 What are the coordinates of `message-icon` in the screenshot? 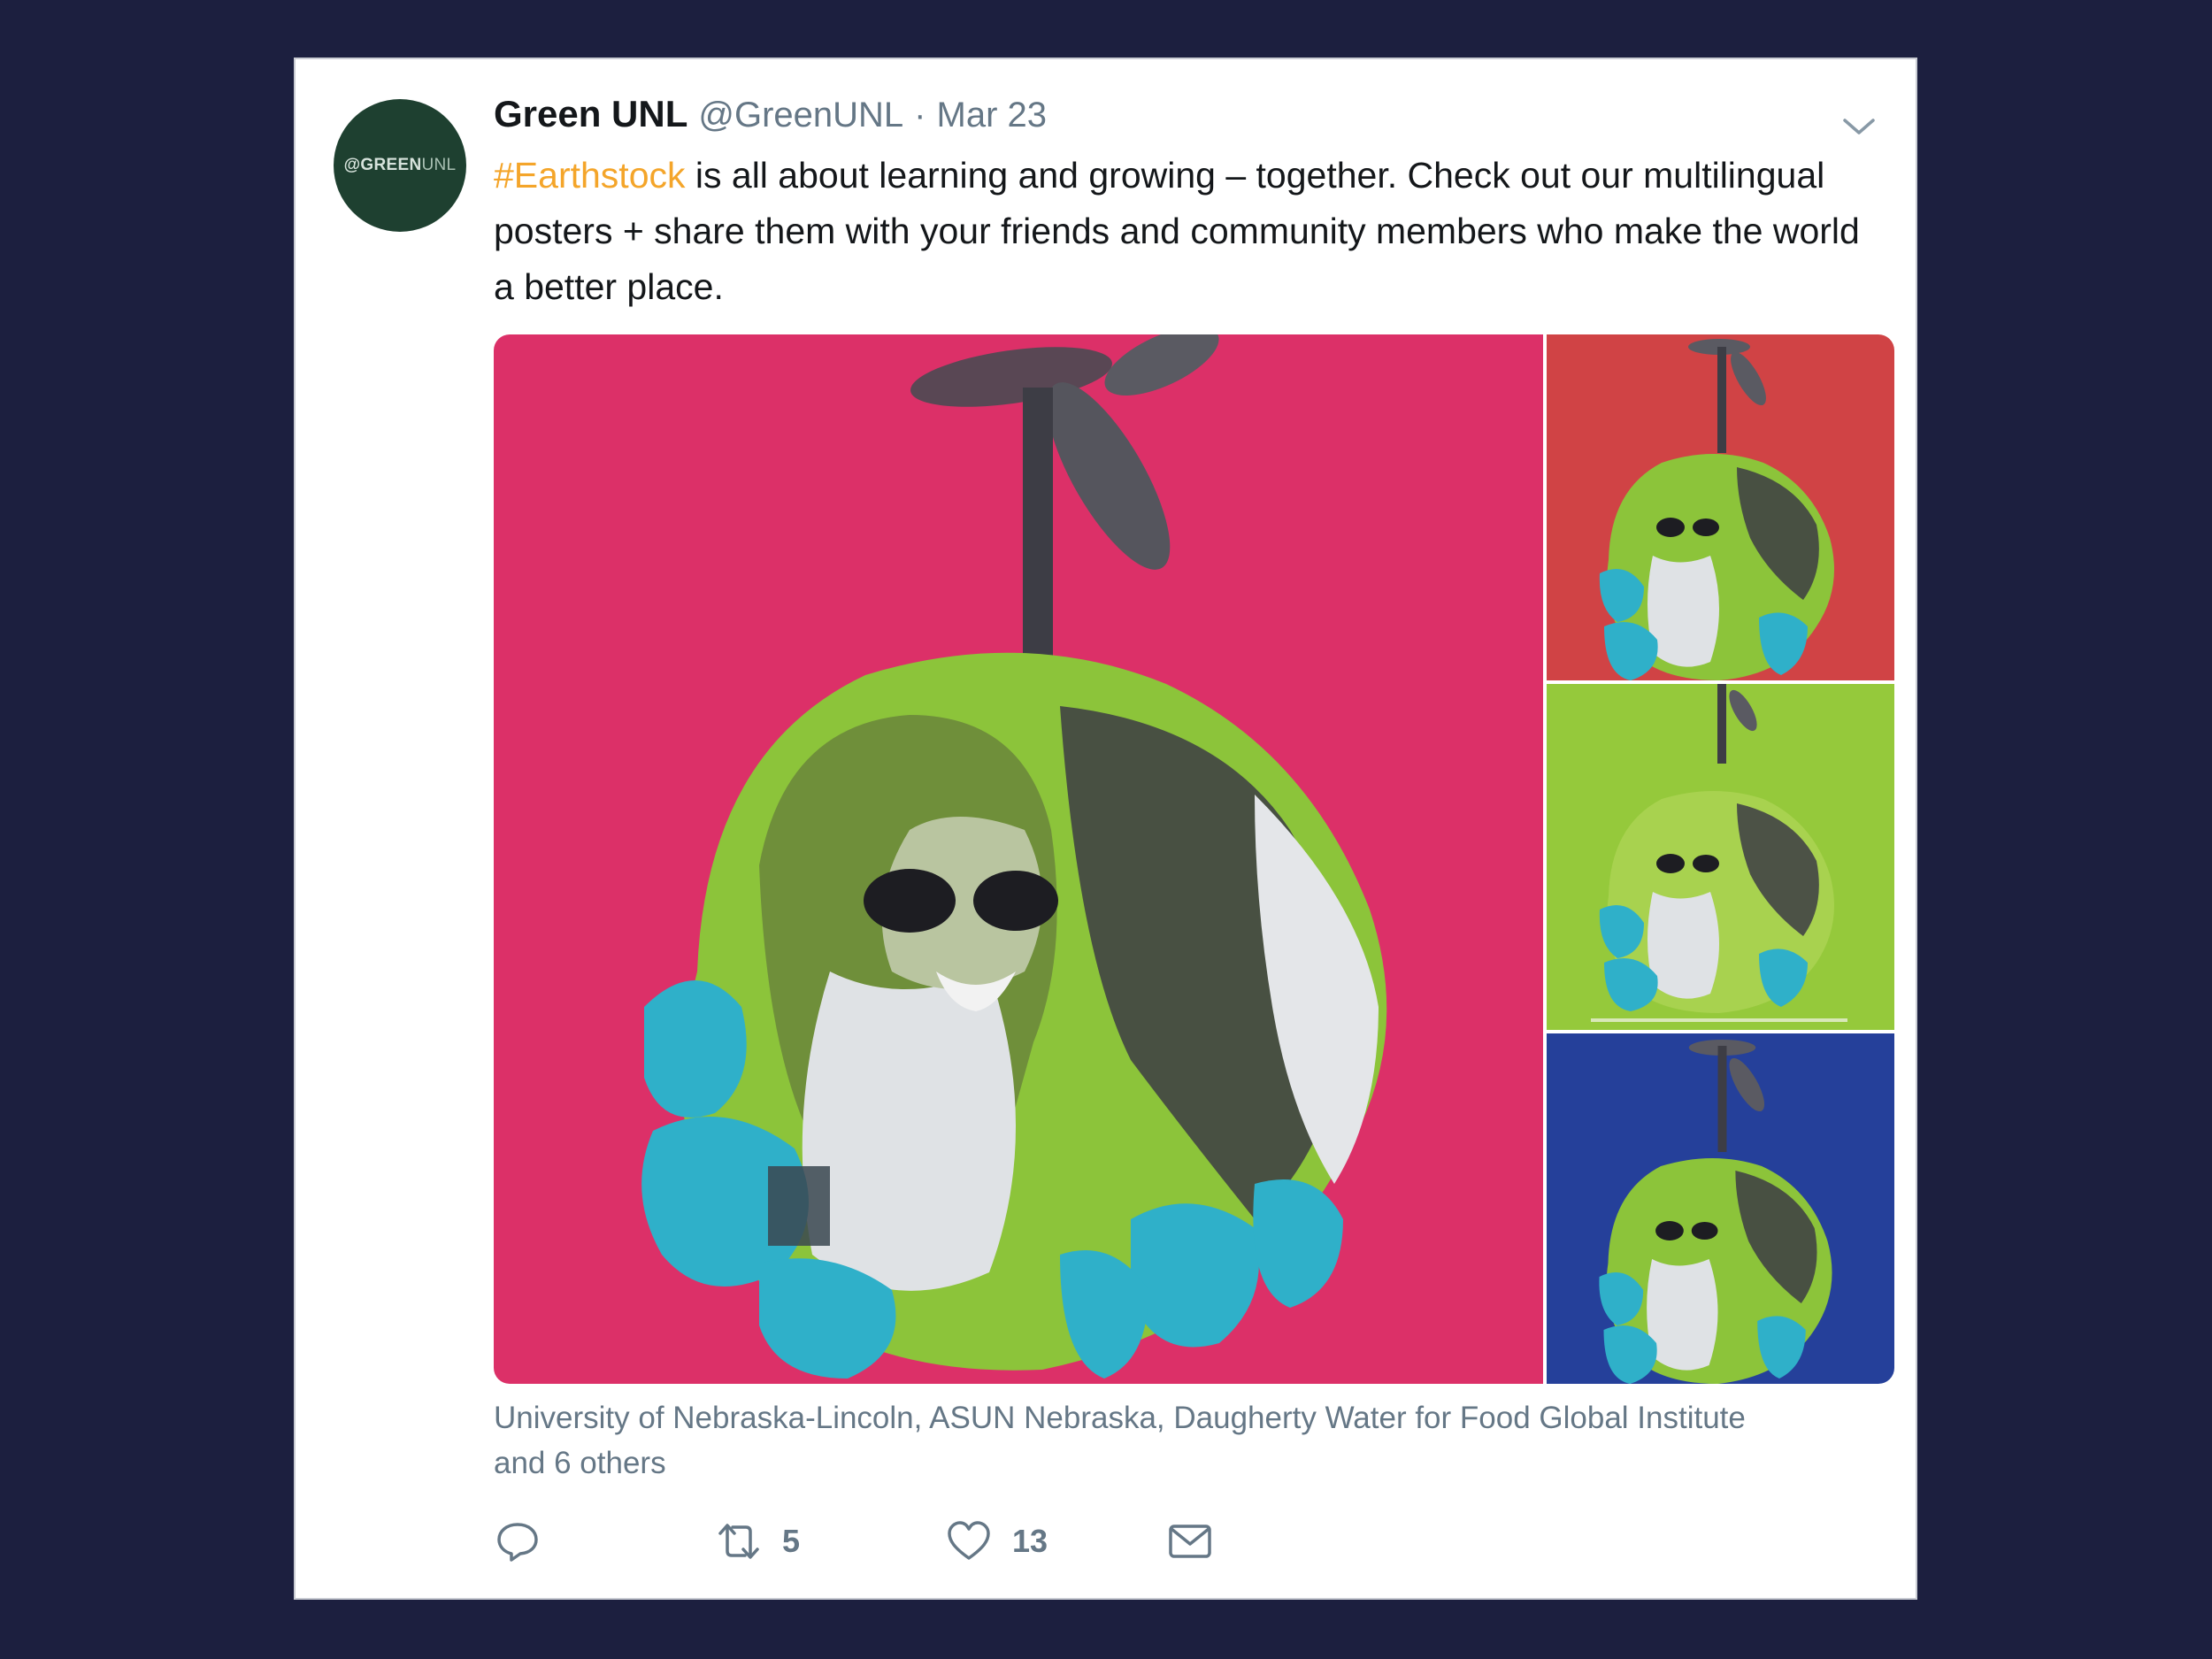 It's located at (1190, 1542).